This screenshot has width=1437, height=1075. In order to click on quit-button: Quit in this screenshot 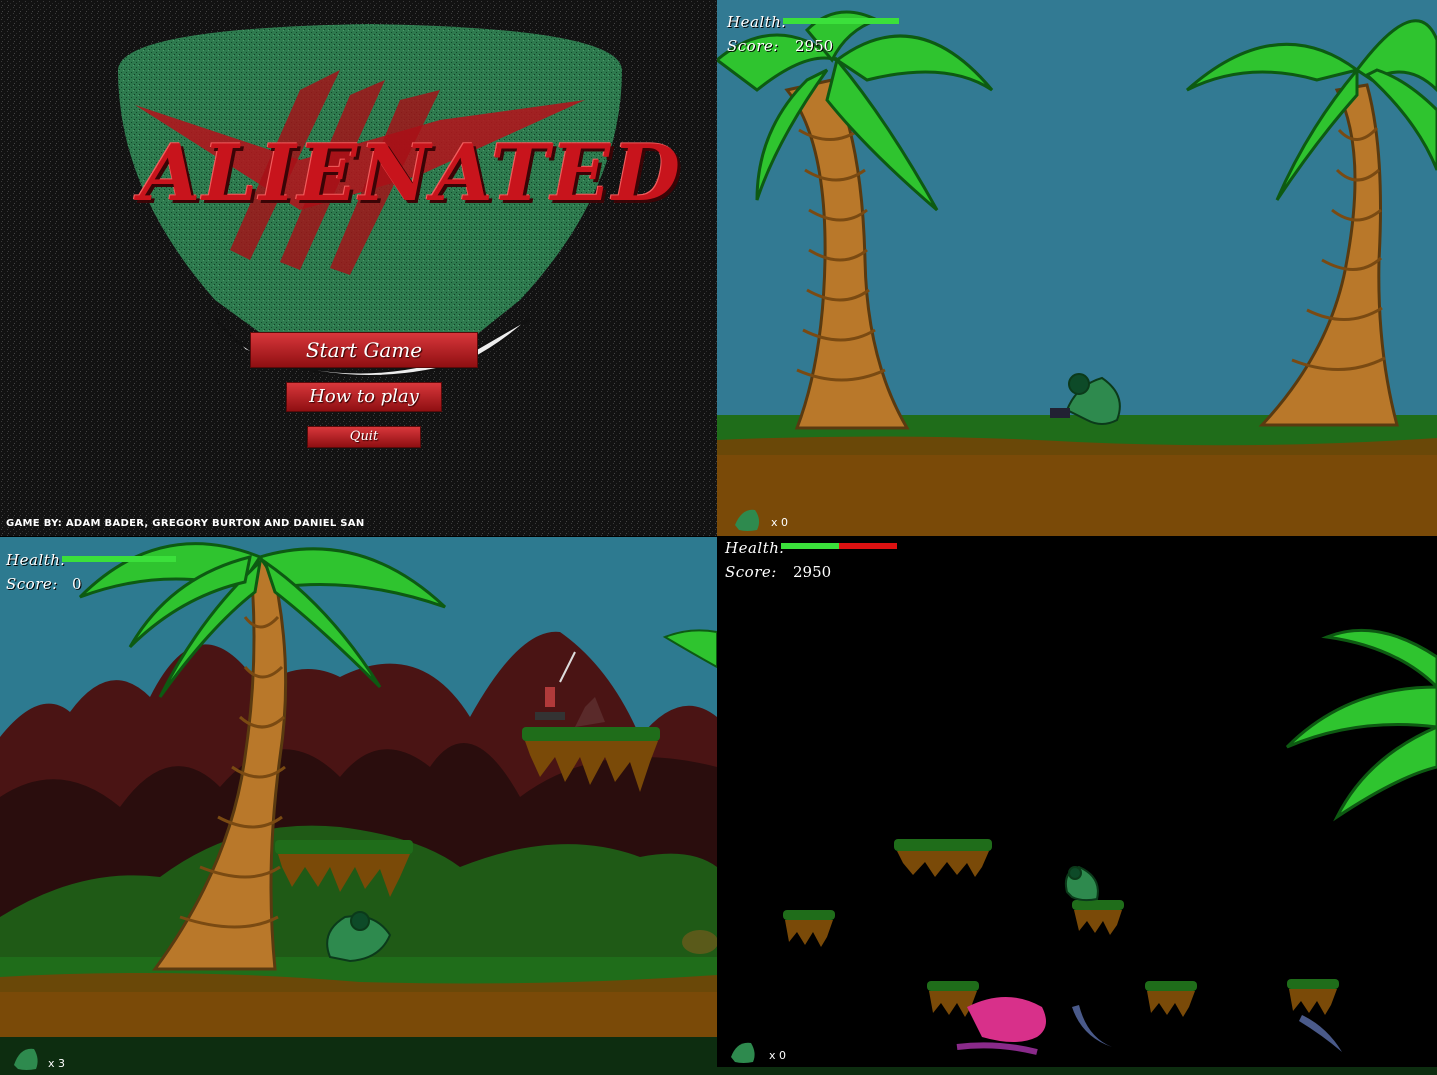, I will do `click(364, 437)`.